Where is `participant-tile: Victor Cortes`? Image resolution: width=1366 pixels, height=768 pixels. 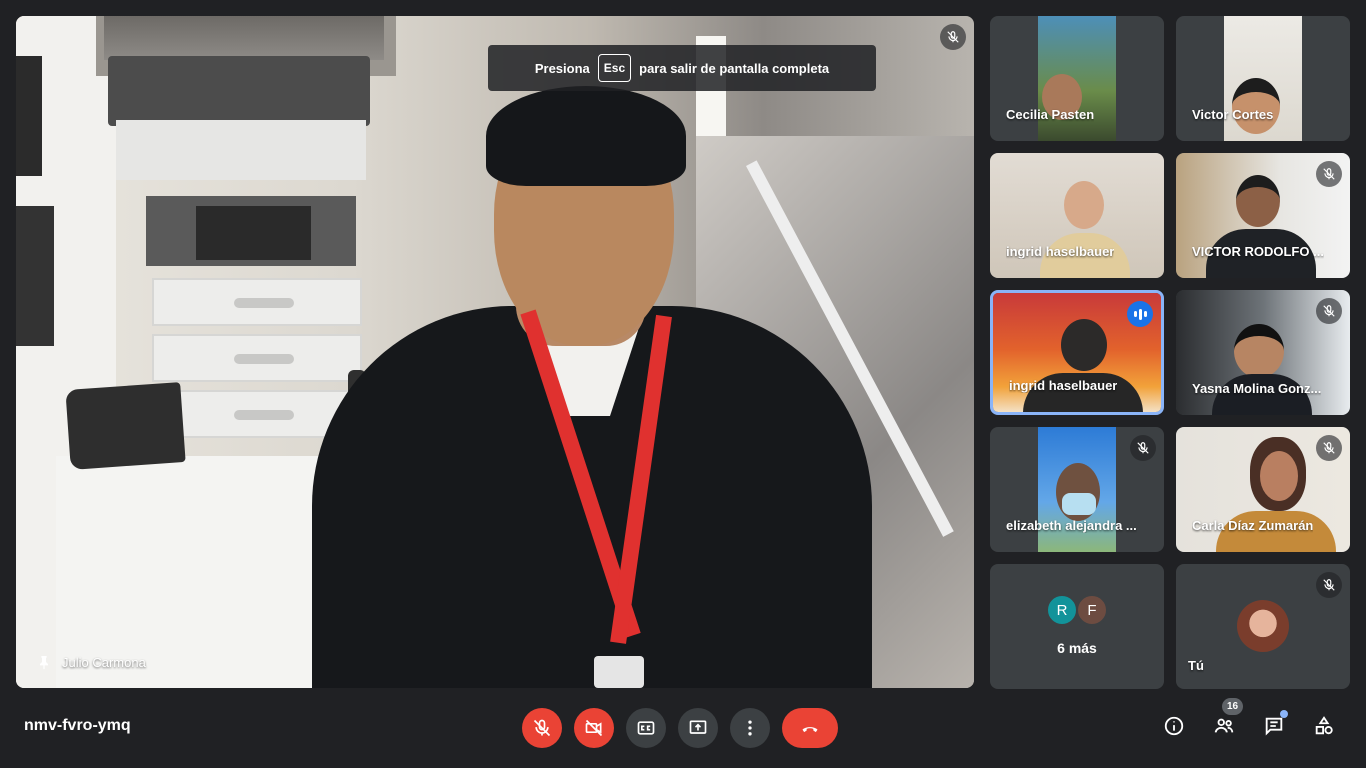 participant-tile: Victor Cortes is located at coordinates (1263, 78).